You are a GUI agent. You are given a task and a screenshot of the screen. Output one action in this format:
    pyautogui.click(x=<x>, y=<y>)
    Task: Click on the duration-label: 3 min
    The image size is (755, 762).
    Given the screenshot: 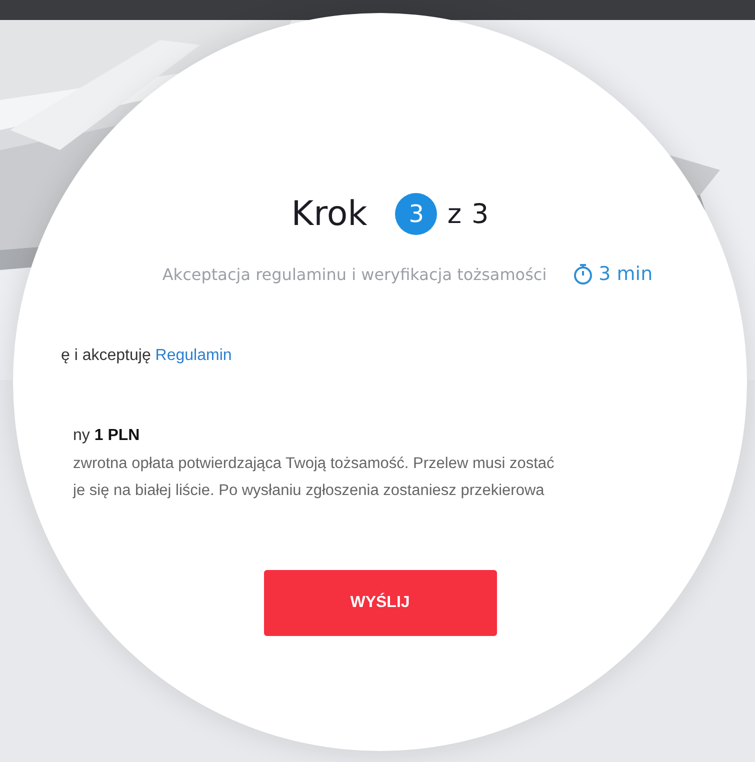 What is the action you would take?
    pyautogui.click(x=612, y=274)
    